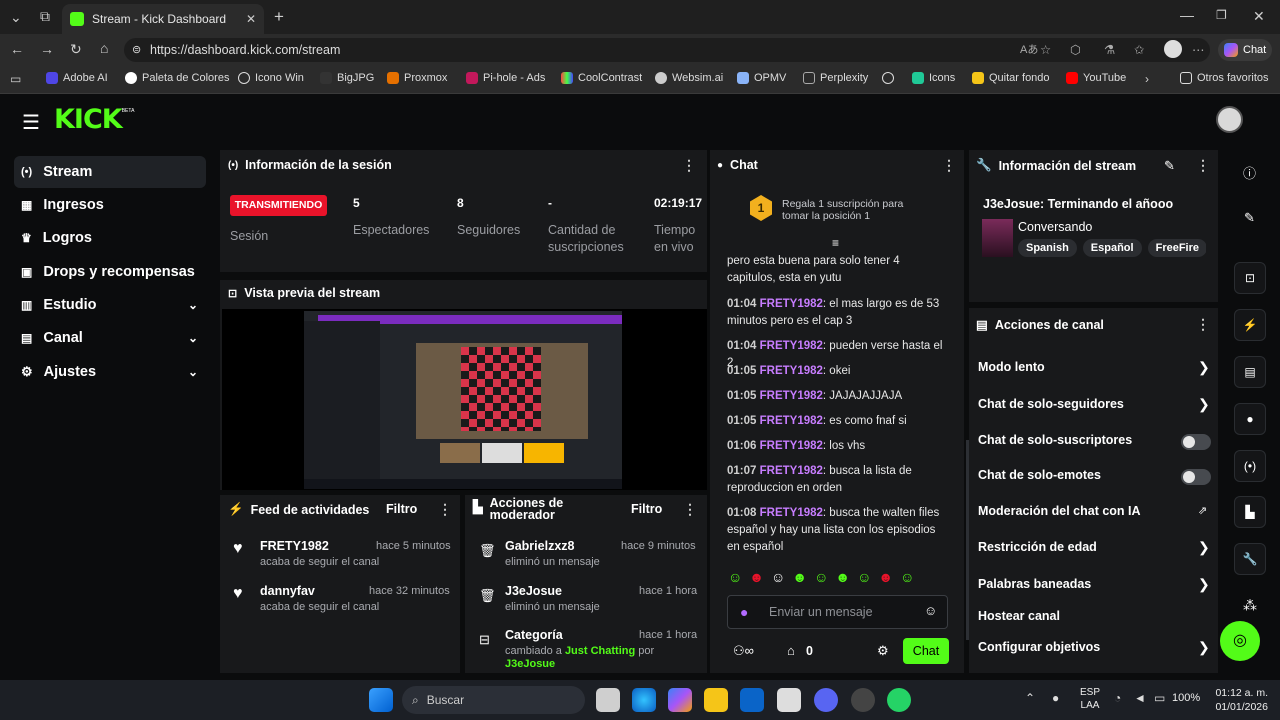  I want to click on reading-list-icon: ▭, so click(15, 79).